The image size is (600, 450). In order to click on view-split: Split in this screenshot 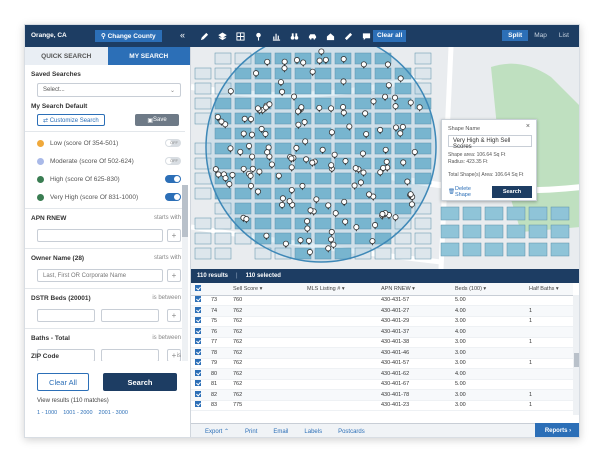, I will do `click(515, 35)`.